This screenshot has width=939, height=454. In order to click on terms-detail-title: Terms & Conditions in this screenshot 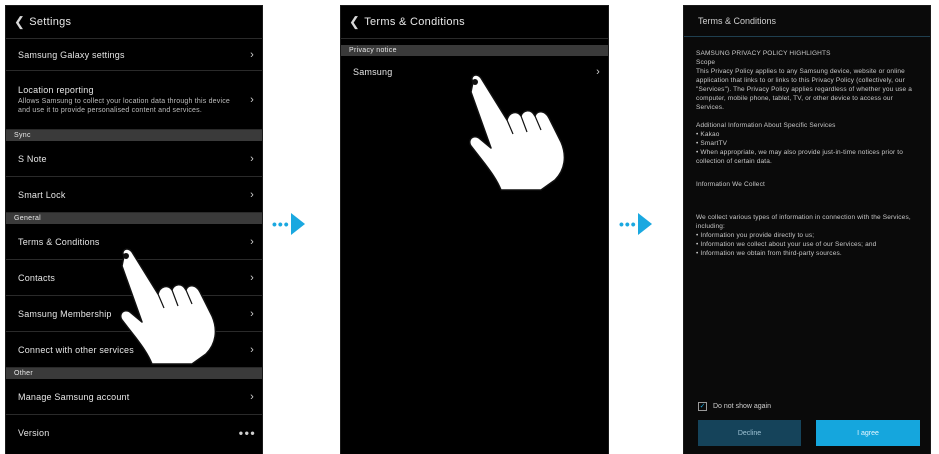, I will do `click(807, 21)`.